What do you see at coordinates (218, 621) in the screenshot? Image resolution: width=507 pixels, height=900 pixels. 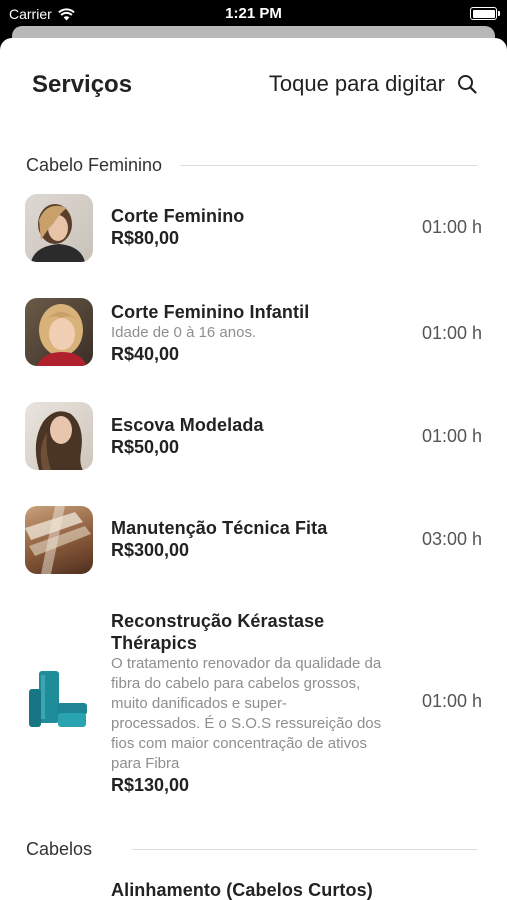 I see `service-title-line-1: Reconstrução Kérastase` at bounding box center [218, 621].